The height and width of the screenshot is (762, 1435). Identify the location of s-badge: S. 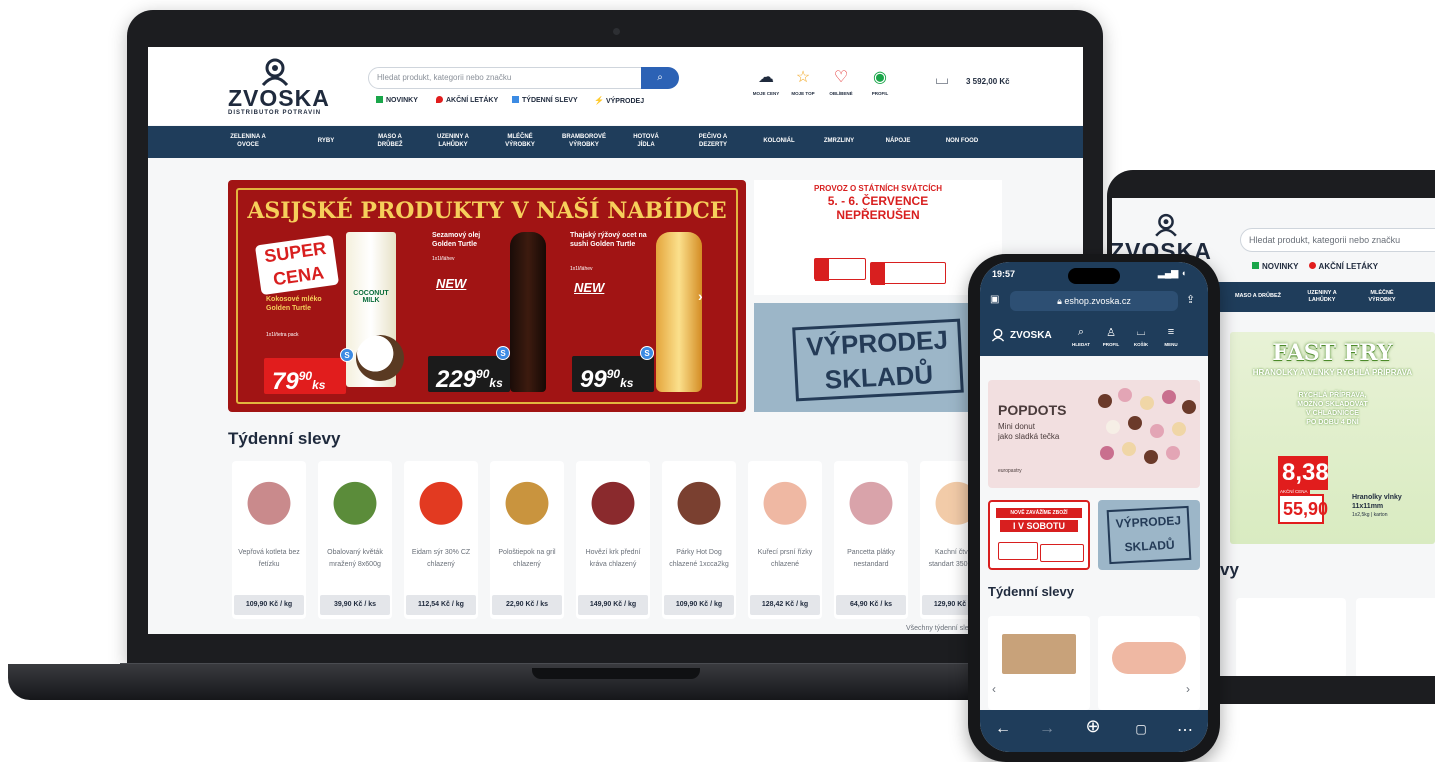
(347, 355).